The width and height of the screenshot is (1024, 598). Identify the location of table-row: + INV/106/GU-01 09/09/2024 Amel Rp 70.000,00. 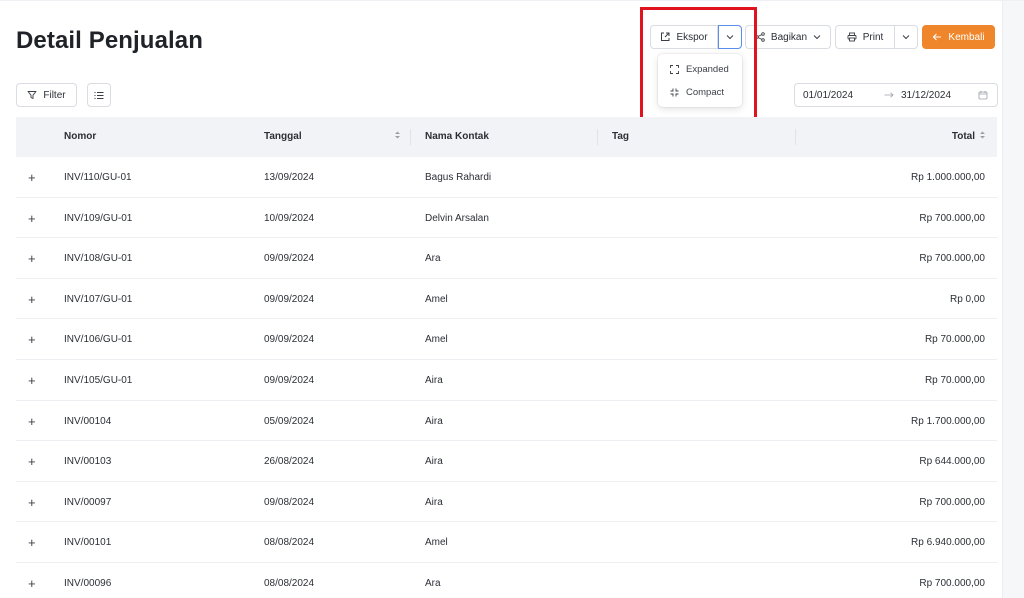
(506, 339).